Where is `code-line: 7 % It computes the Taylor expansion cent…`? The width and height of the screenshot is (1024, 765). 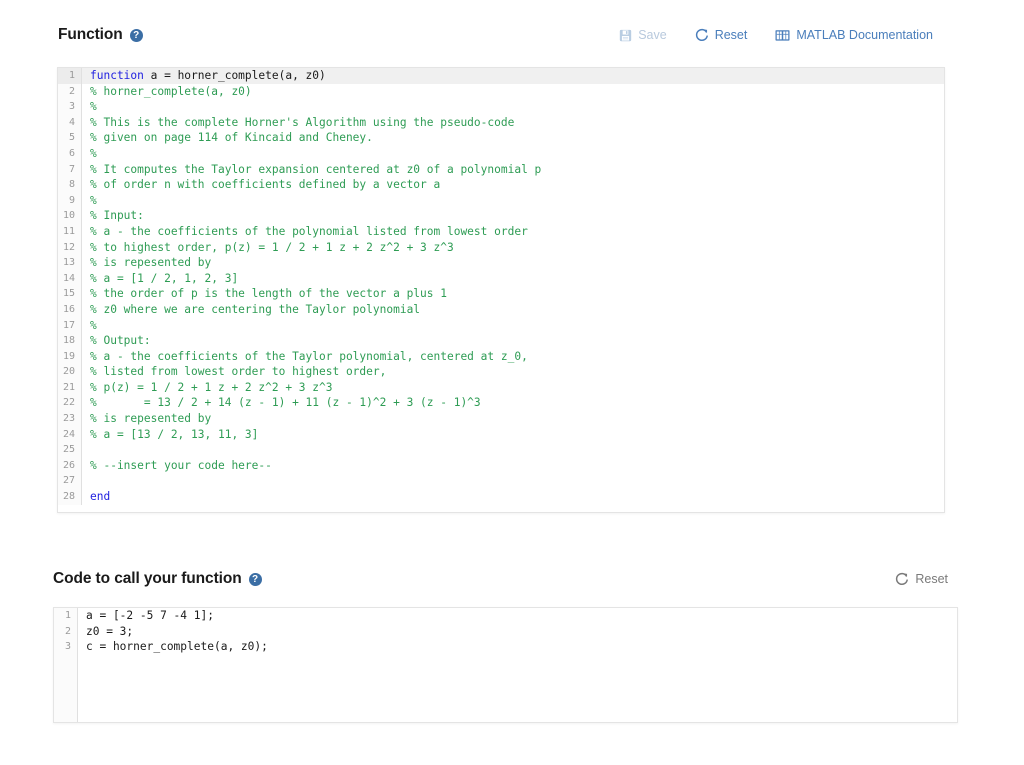 code-line: 7 % It computes the Taylor expansion cent… is located at coordinates (501, 169).